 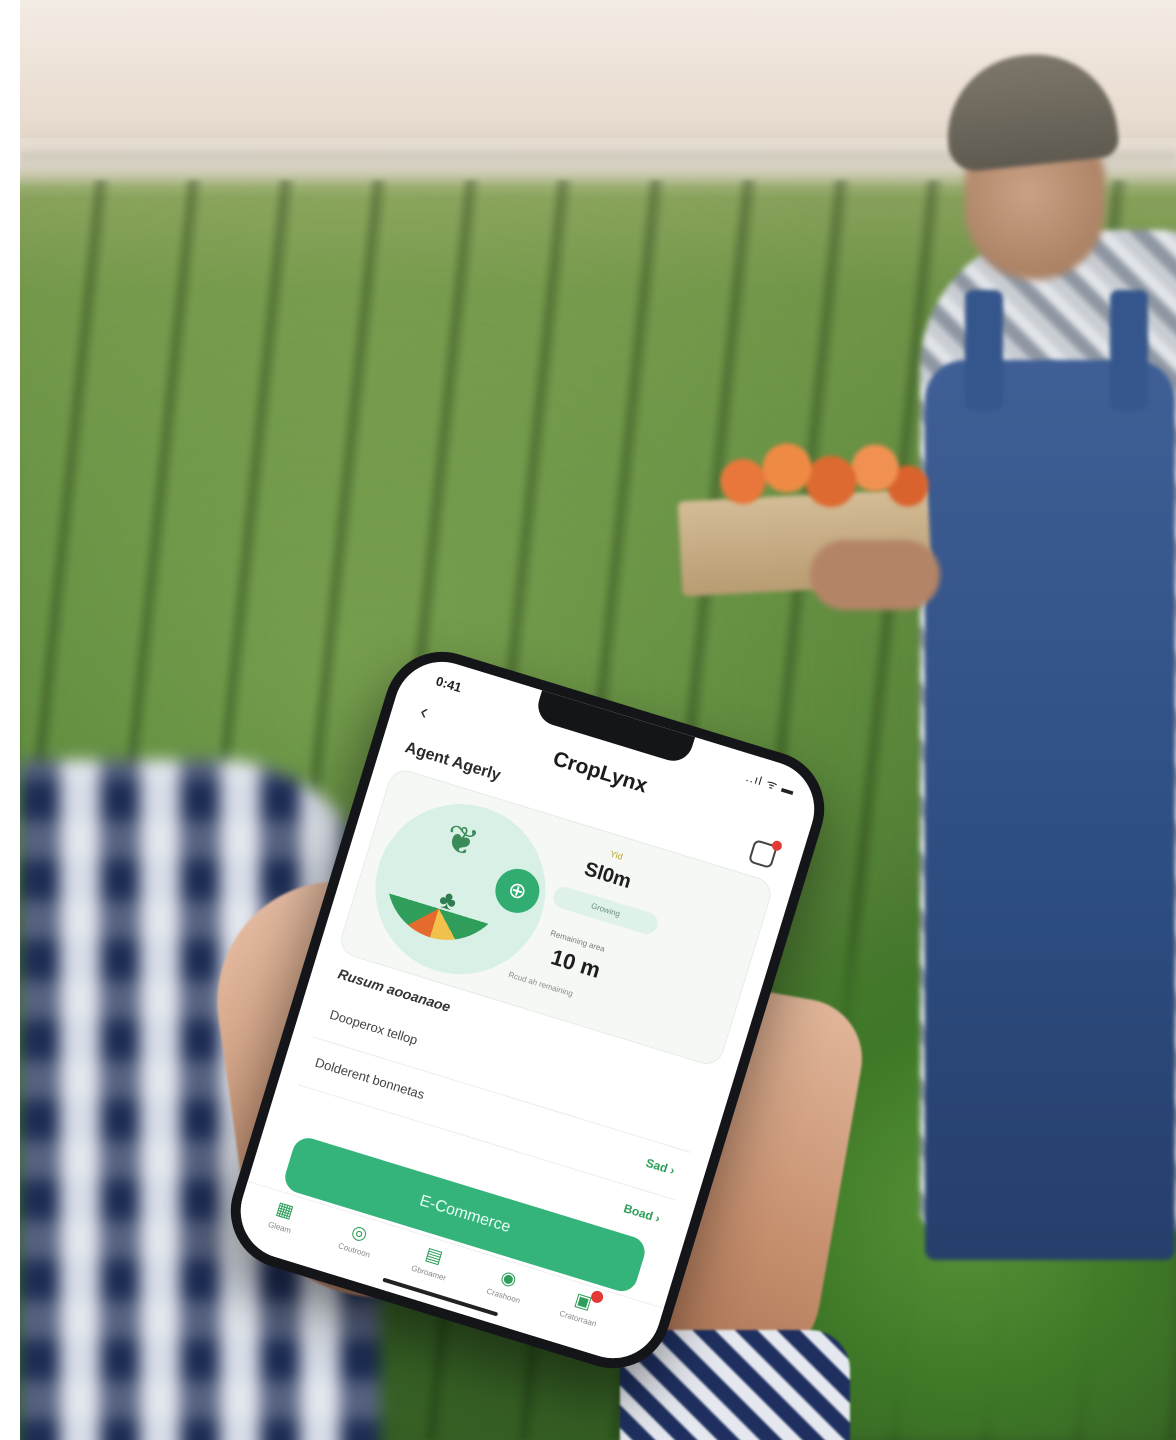 I want to click on farmer-overalls, so click(x=1050, y=810).